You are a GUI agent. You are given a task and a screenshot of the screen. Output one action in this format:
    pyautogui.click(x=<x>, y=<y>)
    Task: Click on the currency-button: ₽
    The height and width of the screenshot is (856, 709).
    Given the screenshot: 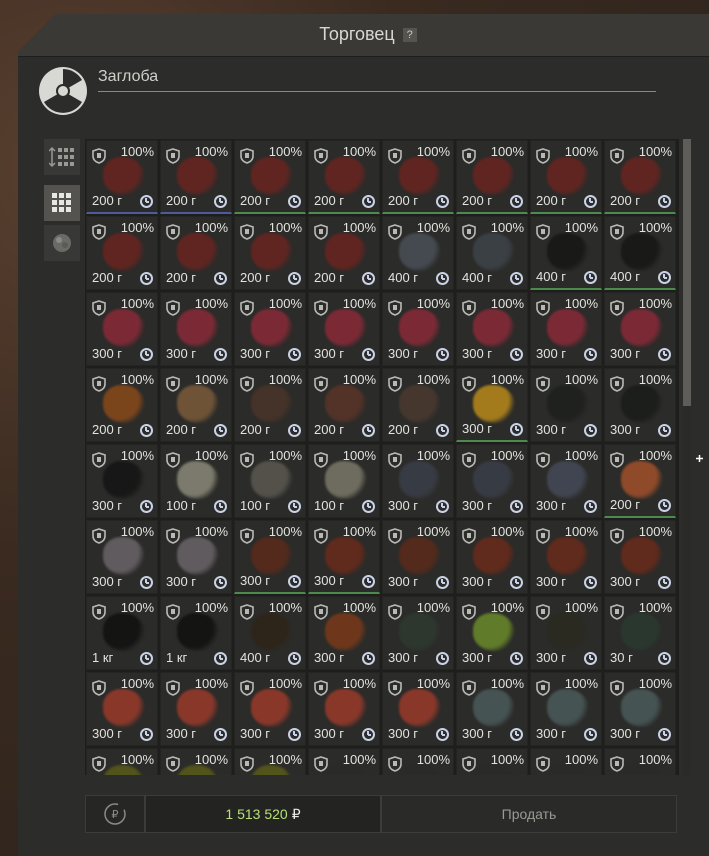 What is the action you would take?
    pyautogui.click(x=115, y=814)
    